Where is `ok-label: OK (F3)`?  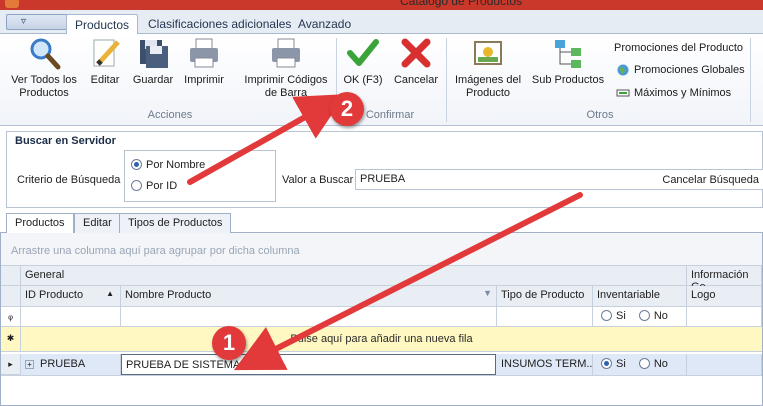 ok-label: OK (F3) is located at coordinates (363, 80).